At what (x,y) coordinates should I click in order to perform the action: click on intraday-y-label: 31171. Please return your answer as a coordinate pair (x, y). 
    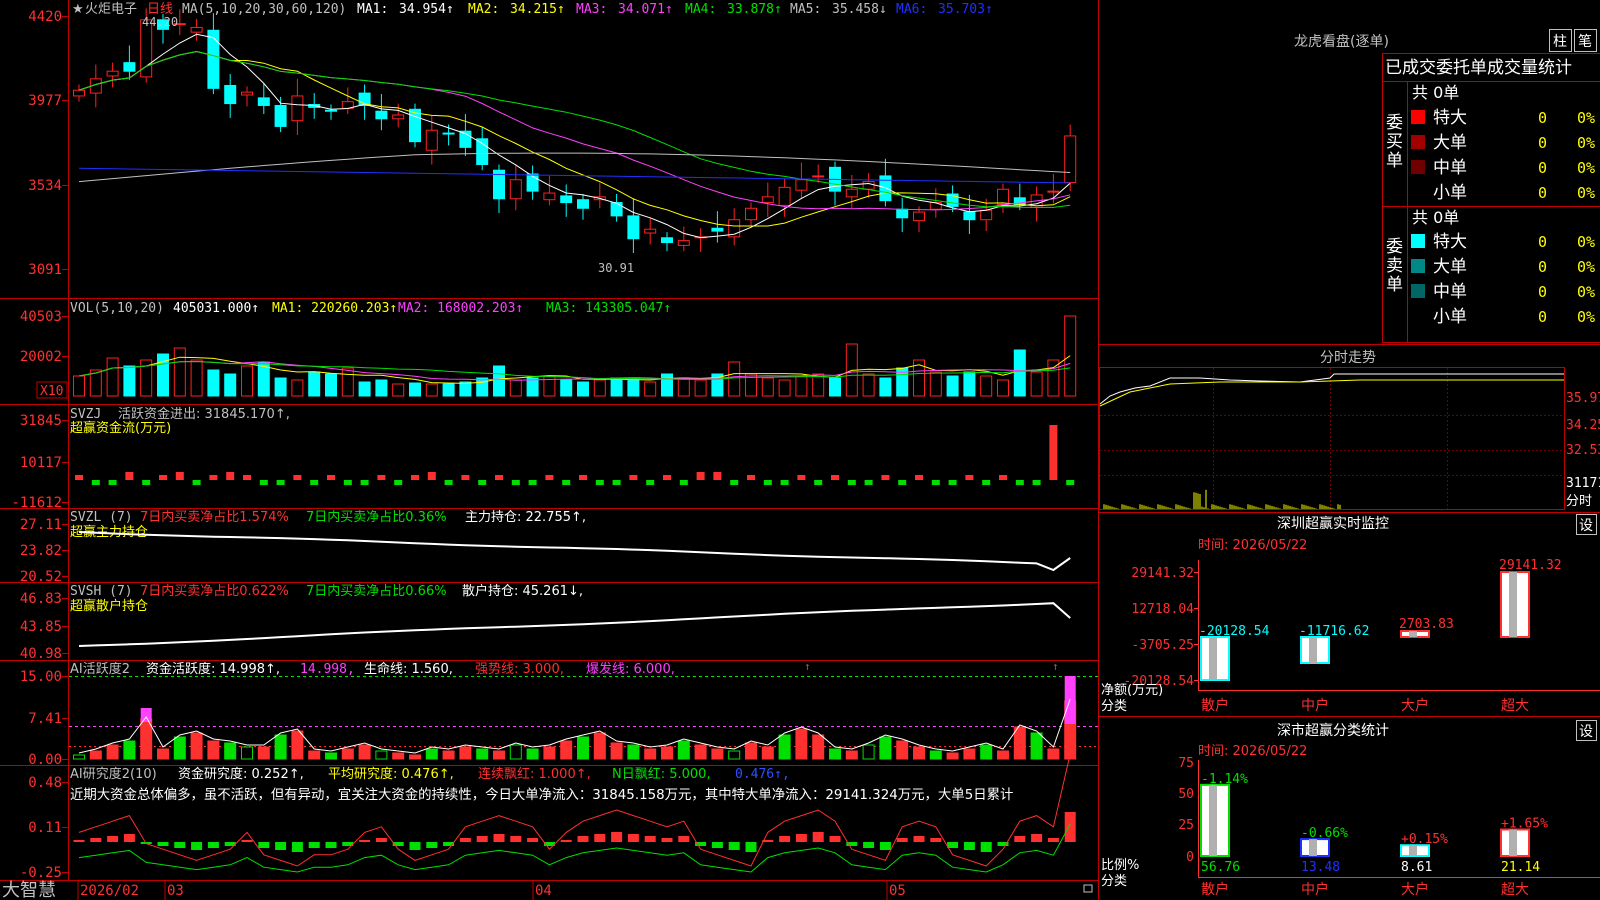
    Looking at the image, I should click on (1583, 483).